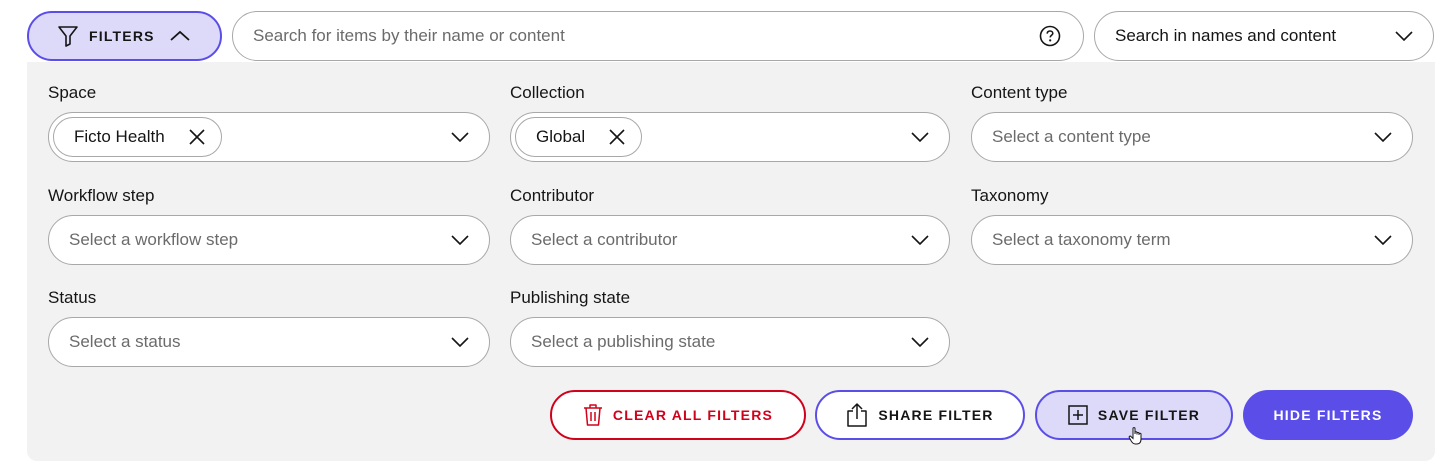  Describe the element at coordinates (72, 297) in the screenshot. I see `status-label: Status` at that location.